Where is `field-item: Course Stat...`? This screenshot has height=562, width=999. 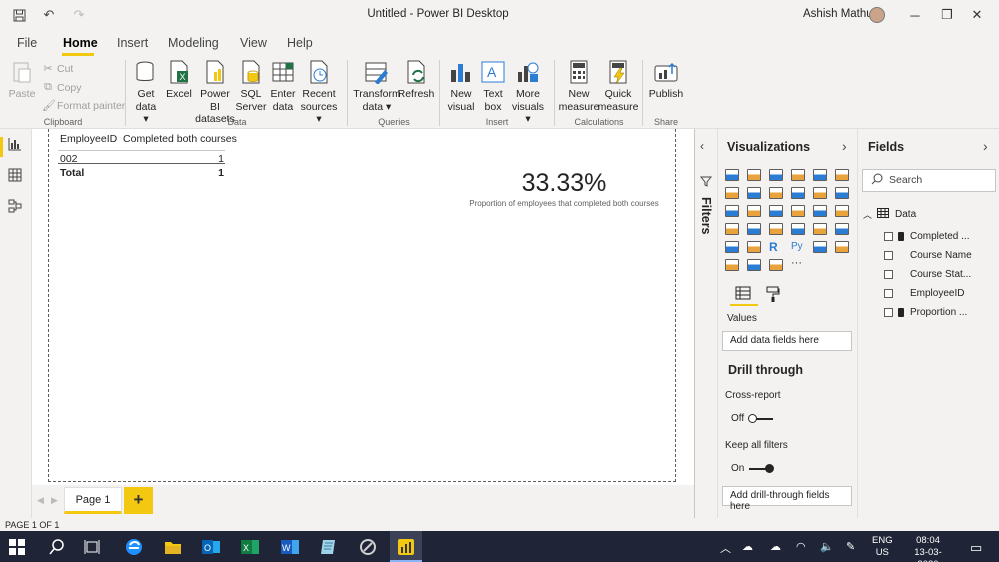 field-item: Course Stat... is located at coordinates (927, 274).